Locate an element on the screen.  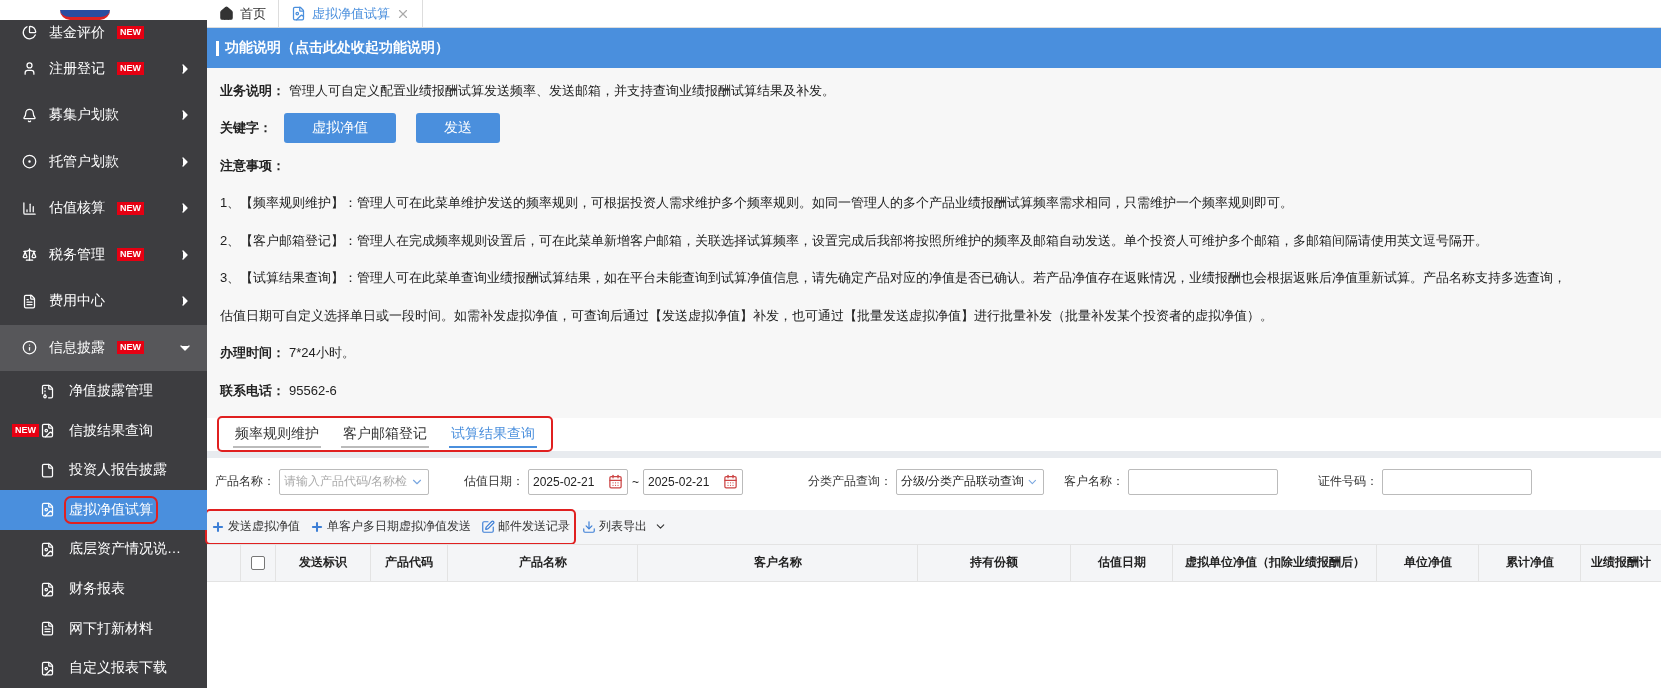
column-header: 累计净值 is located at coordinates (1529, 562).